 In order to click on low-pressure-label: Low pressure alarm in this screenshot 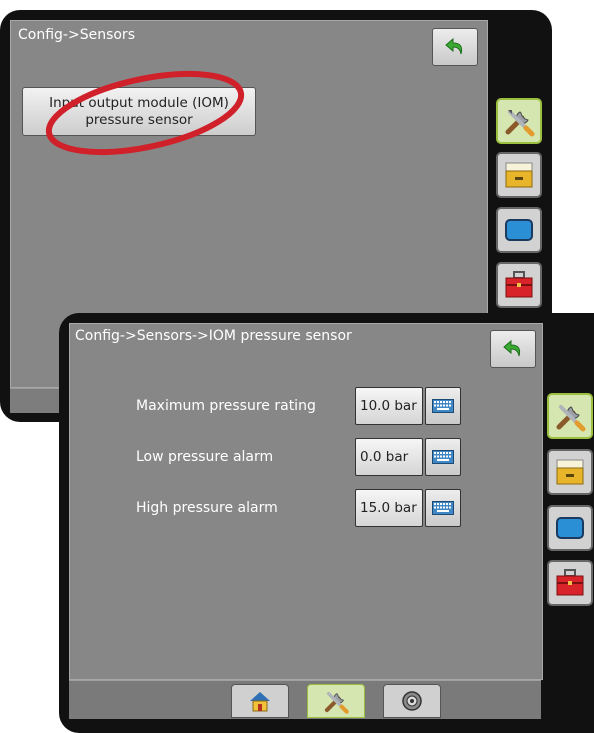, I will do `click(205, 457)`.